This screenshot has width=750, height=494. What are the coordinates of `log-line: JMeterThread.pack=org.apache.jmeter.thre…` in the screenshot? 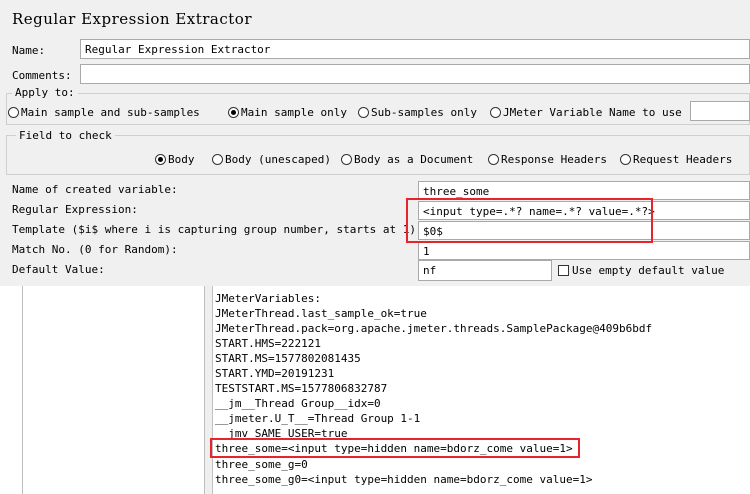 It's located at (434, 328).